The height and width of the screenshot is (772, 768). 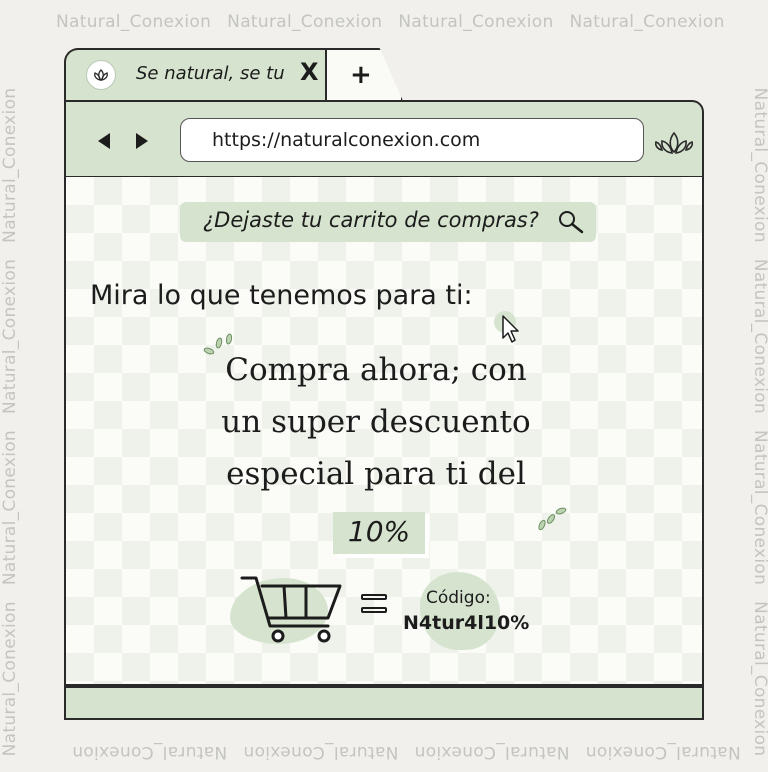 I want to click on sparkle-icon, so click(x=552, y=520).